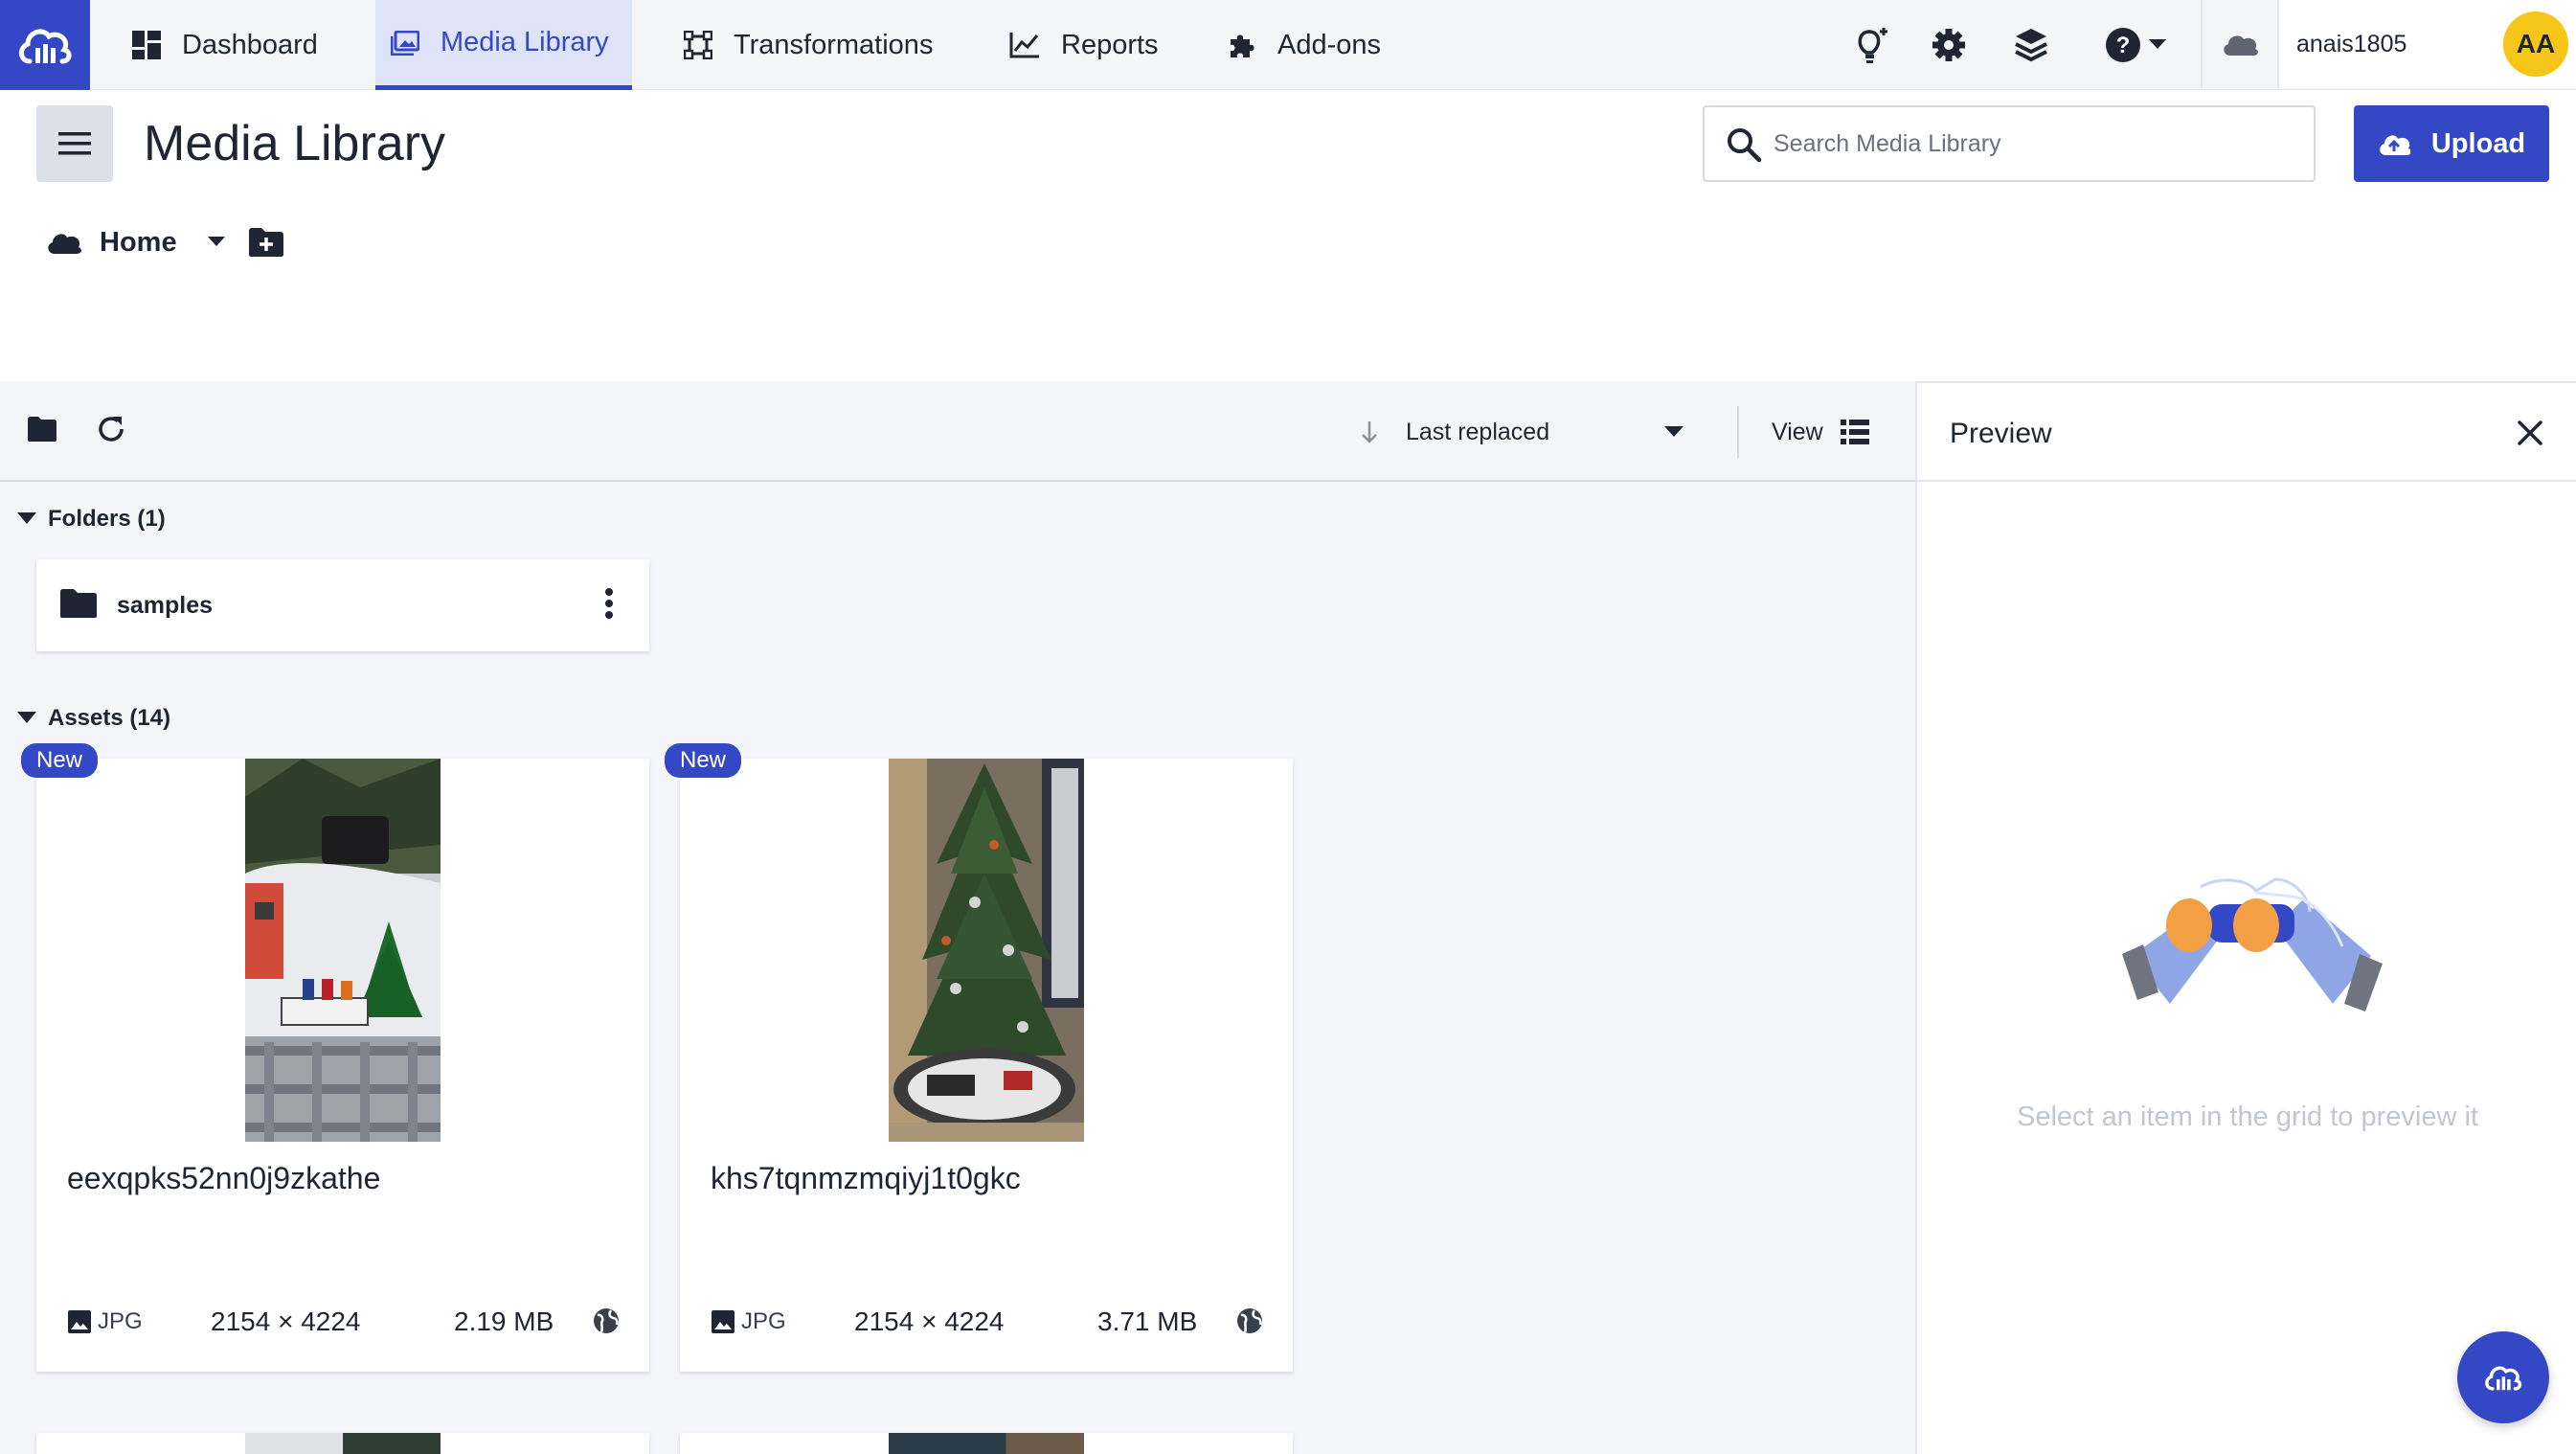 The width and height of the screenshot is (2576, 1454). I want to click on sort-dropdown: Last replaced, so click(1521, 432).